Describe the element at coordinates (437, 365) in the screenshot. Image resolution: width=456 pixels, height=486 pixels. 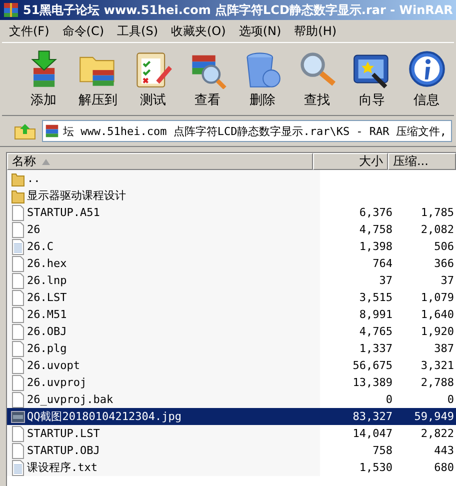
I see `packed-size: 3,321` at that location.